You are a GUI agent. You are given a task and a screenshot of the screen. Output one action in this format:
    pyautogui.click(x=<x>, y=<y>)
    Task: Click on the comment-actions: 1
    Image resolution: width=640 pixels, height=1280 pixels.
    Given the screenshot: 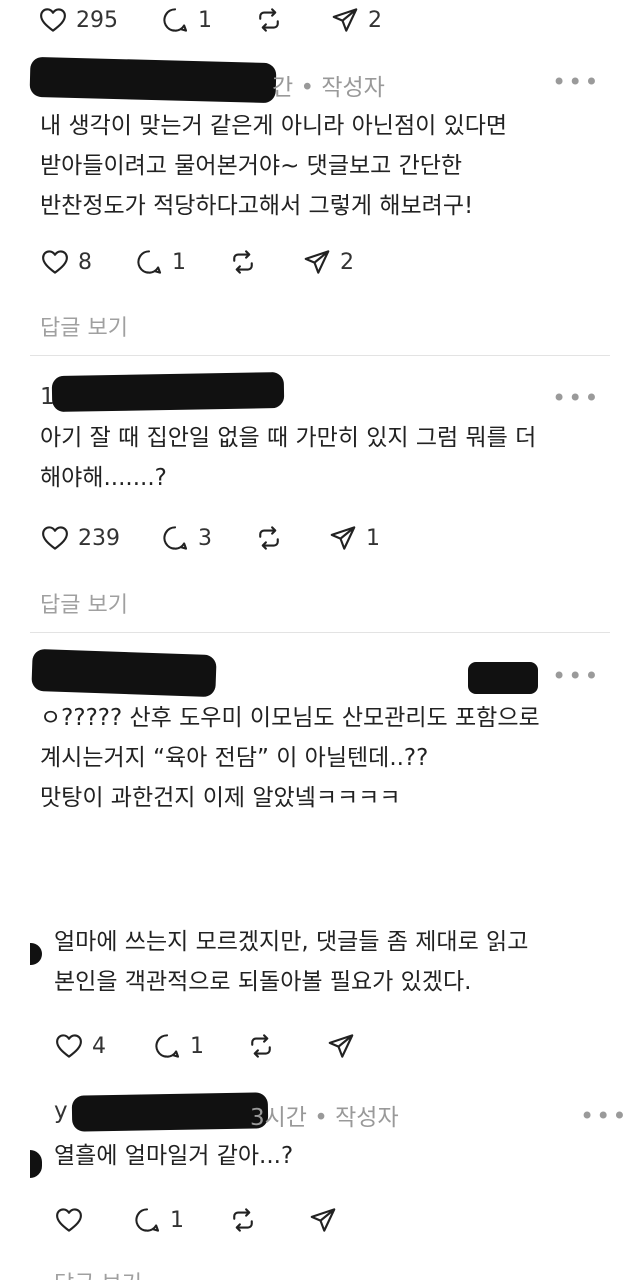 What is the action you would take?
    pyautogui.click(x=254, y=1220)
    